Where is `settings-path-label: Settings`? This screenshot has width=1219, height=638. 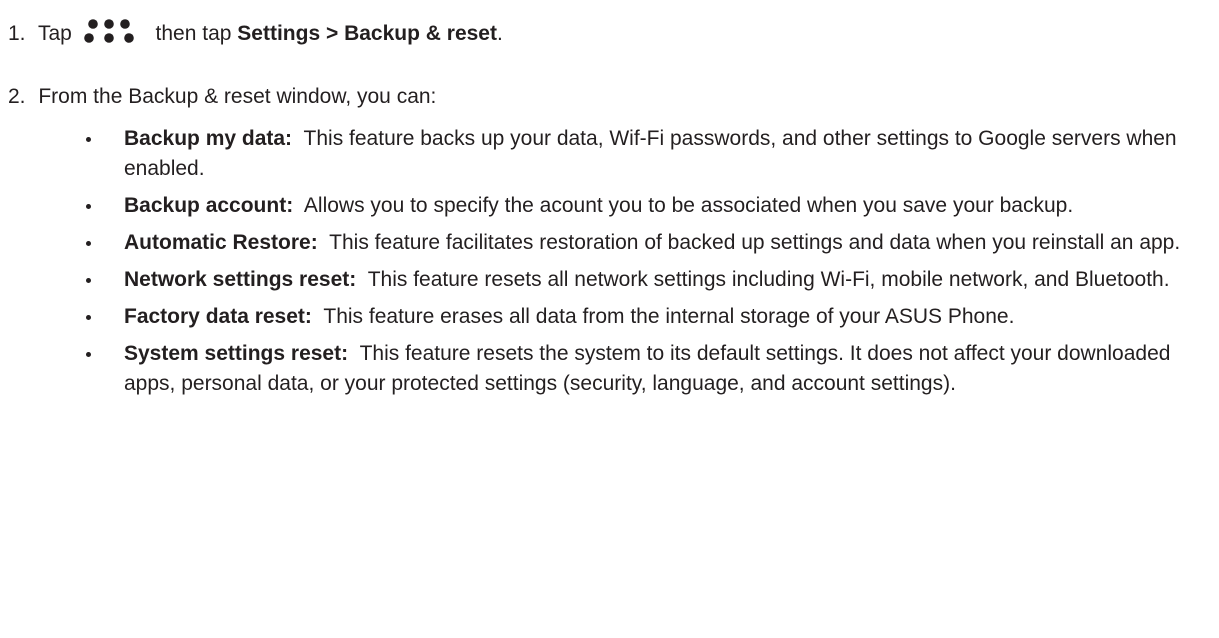
settings-path-label: Settings is located at coordinates (279, 33).